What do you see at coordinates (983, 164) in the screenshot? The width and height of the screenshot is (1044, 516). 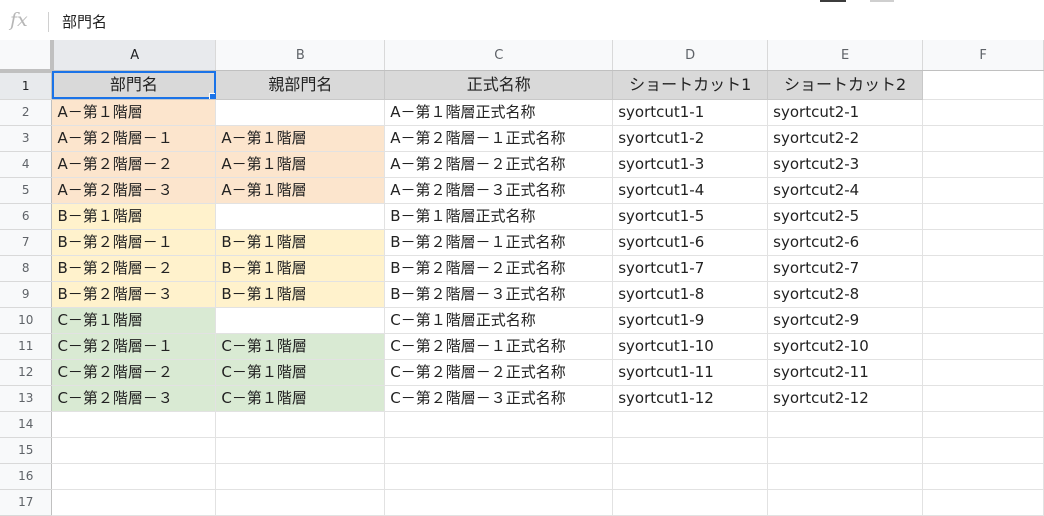 I see `cell-f4` at bounding box center [983, 164].